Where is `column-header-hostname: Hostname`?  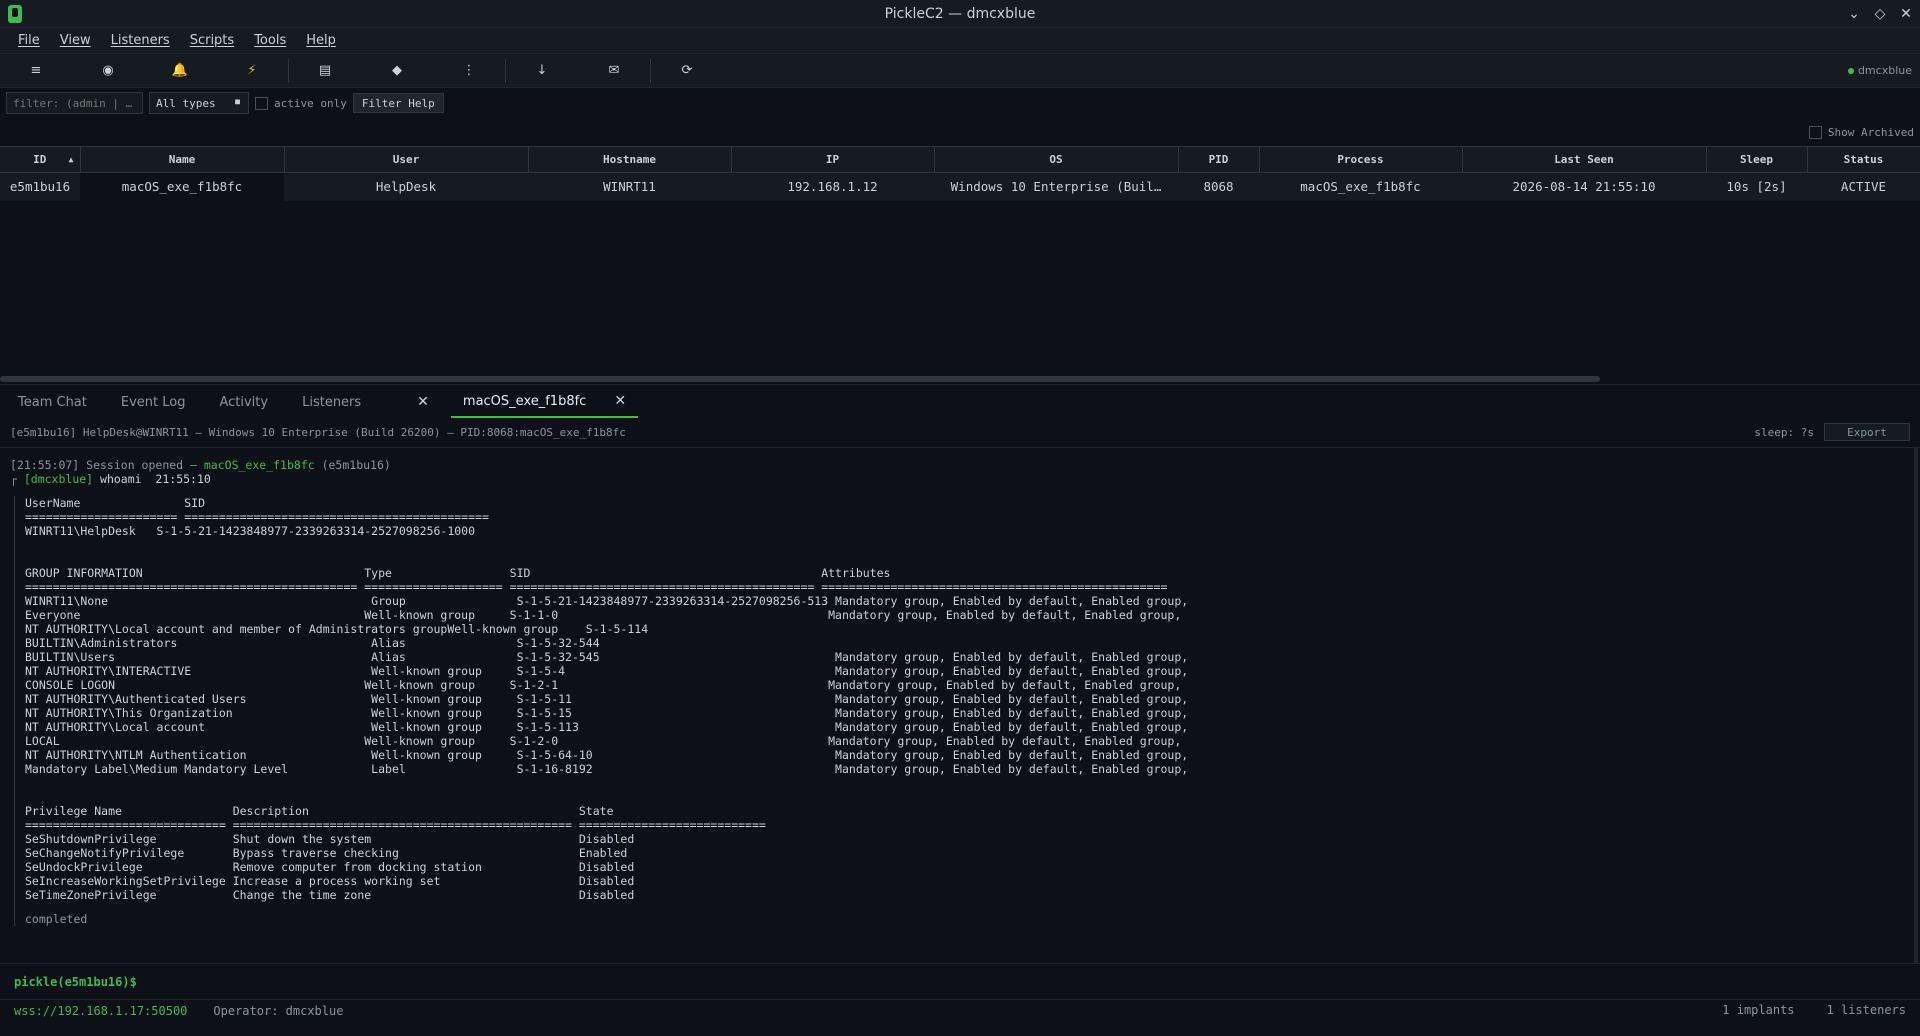
column-header-hostname: Hostname is located at coordinates (630, 159).